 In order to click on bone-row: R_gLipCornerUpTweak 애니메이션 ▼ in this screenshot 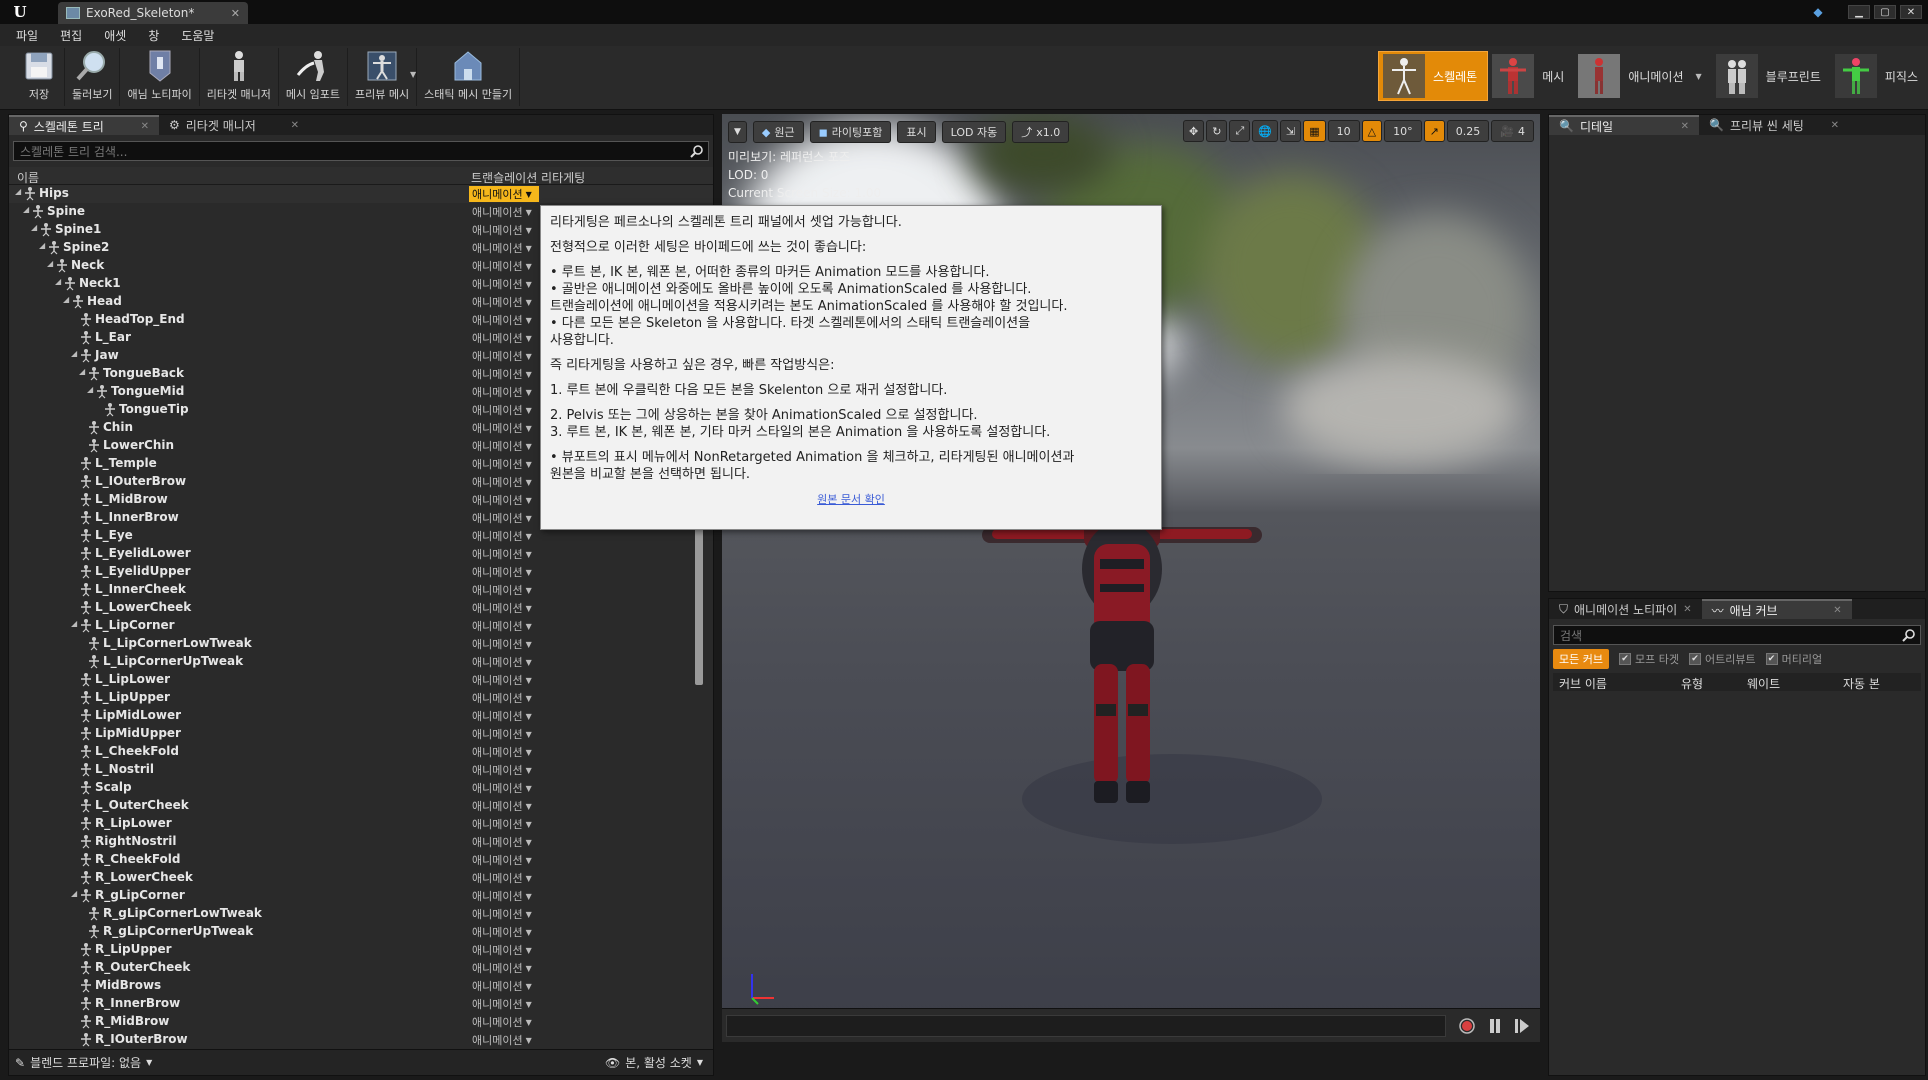, I will do `click(361, 932)`.